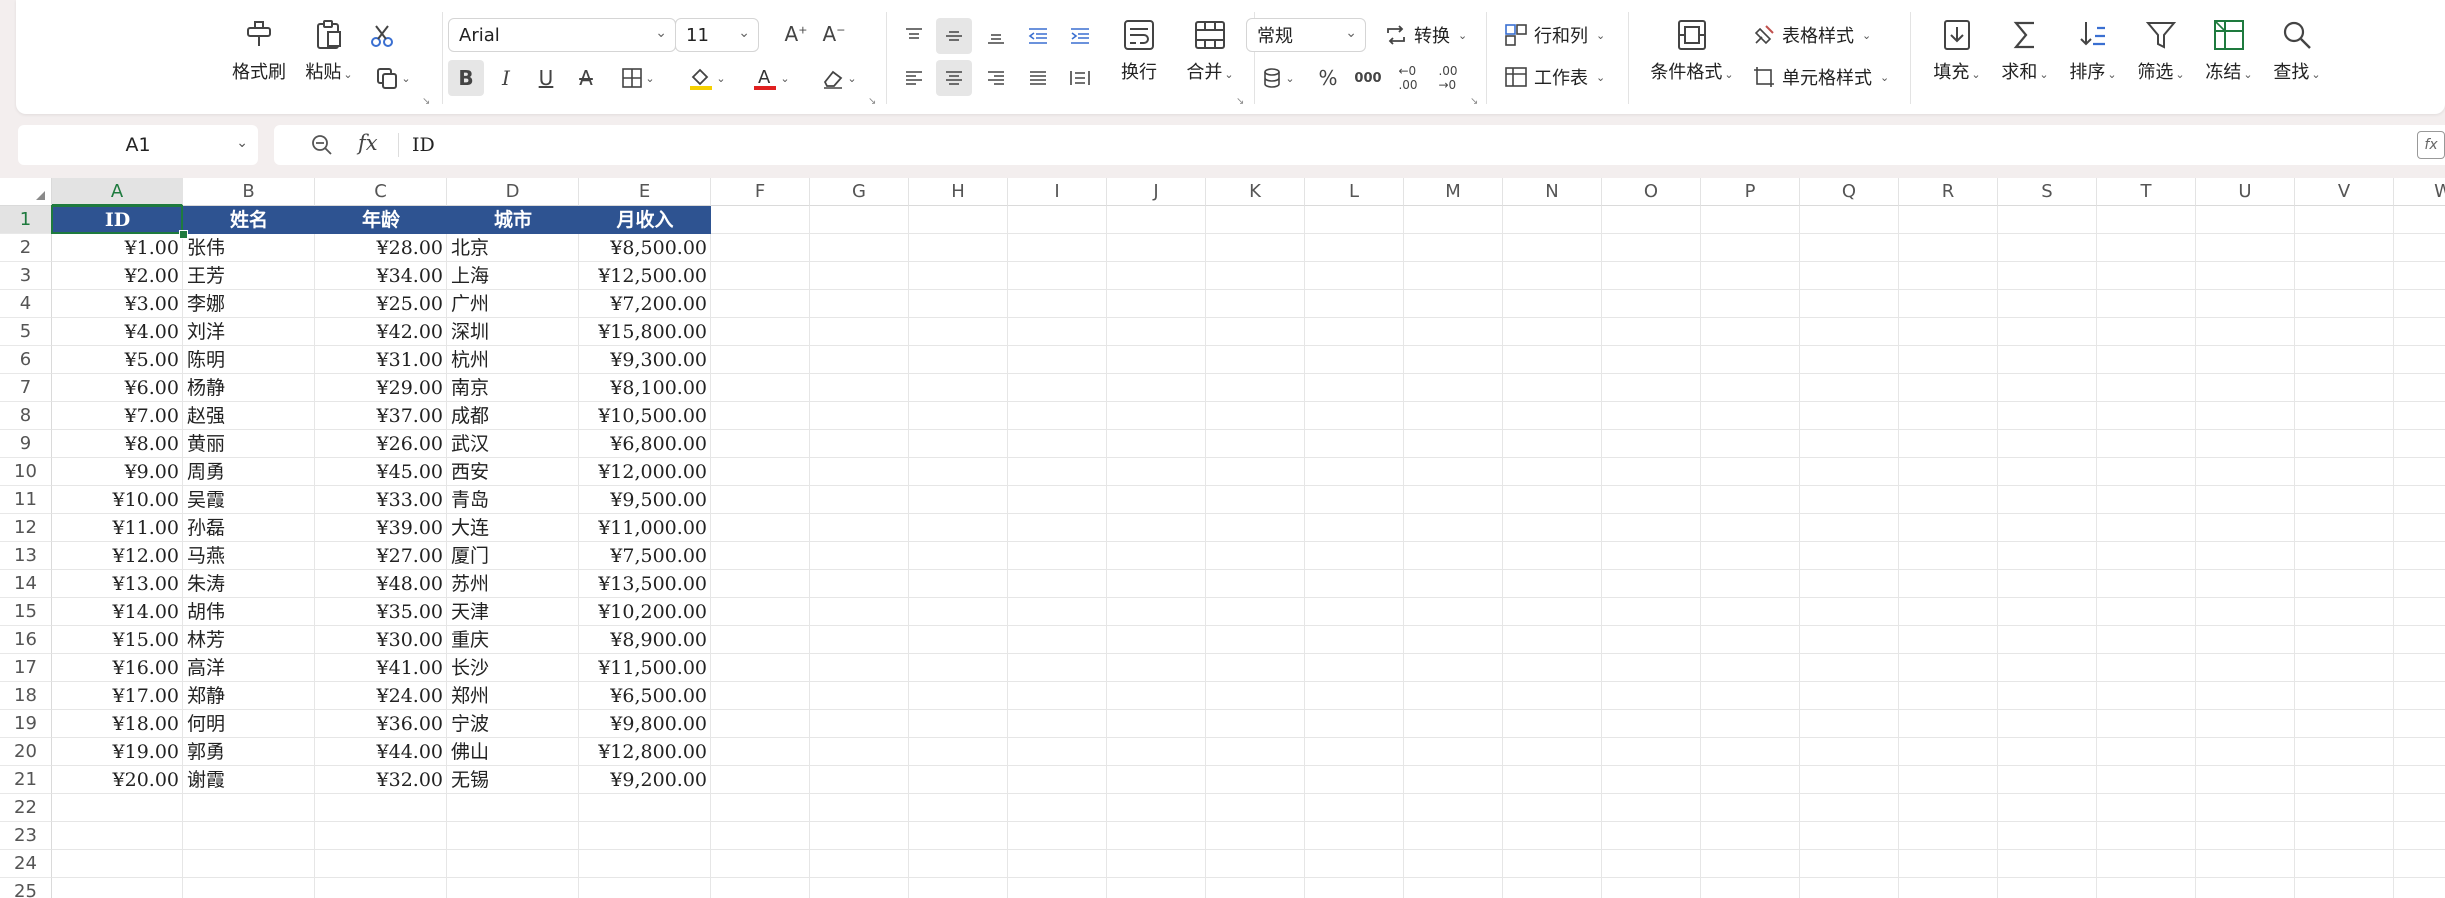 Image resolution: width=2445 pixels, height=898 pixels. I want to click on table-cell: 孙磊, so click(249, 528).